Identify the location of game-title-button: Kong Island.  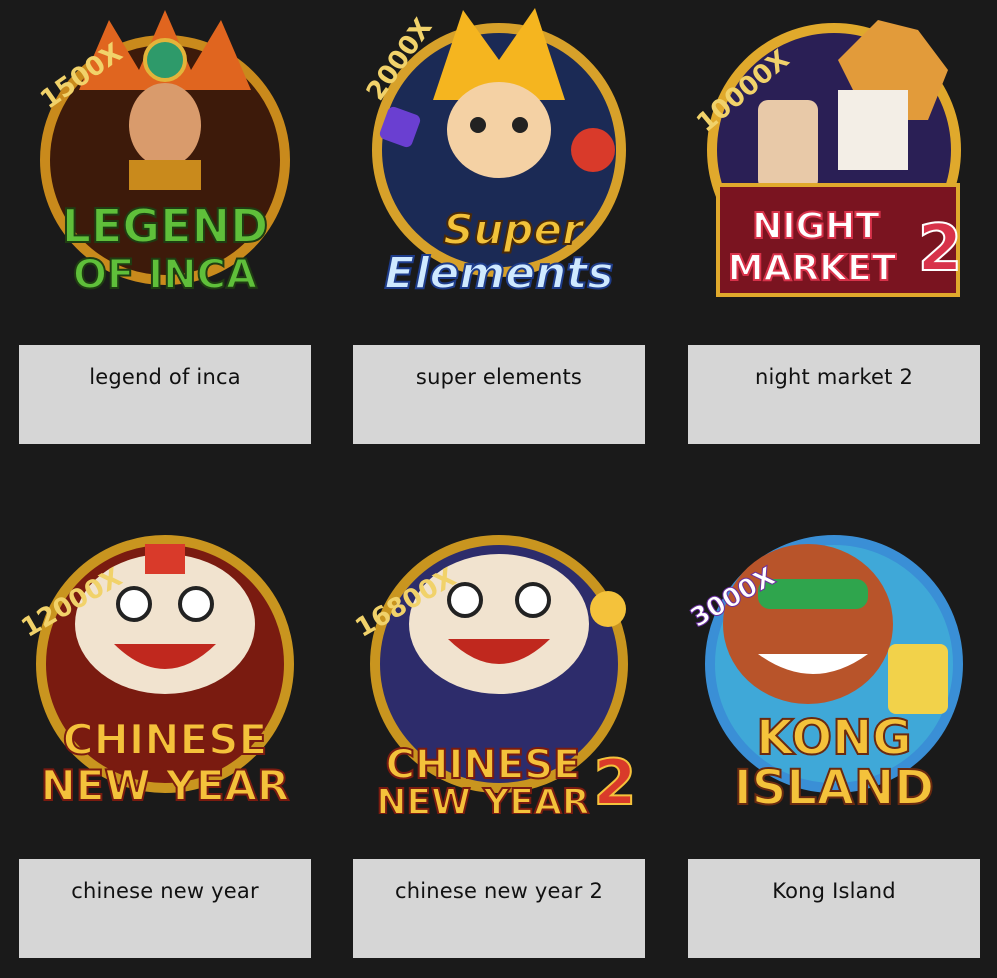
(834, 908).